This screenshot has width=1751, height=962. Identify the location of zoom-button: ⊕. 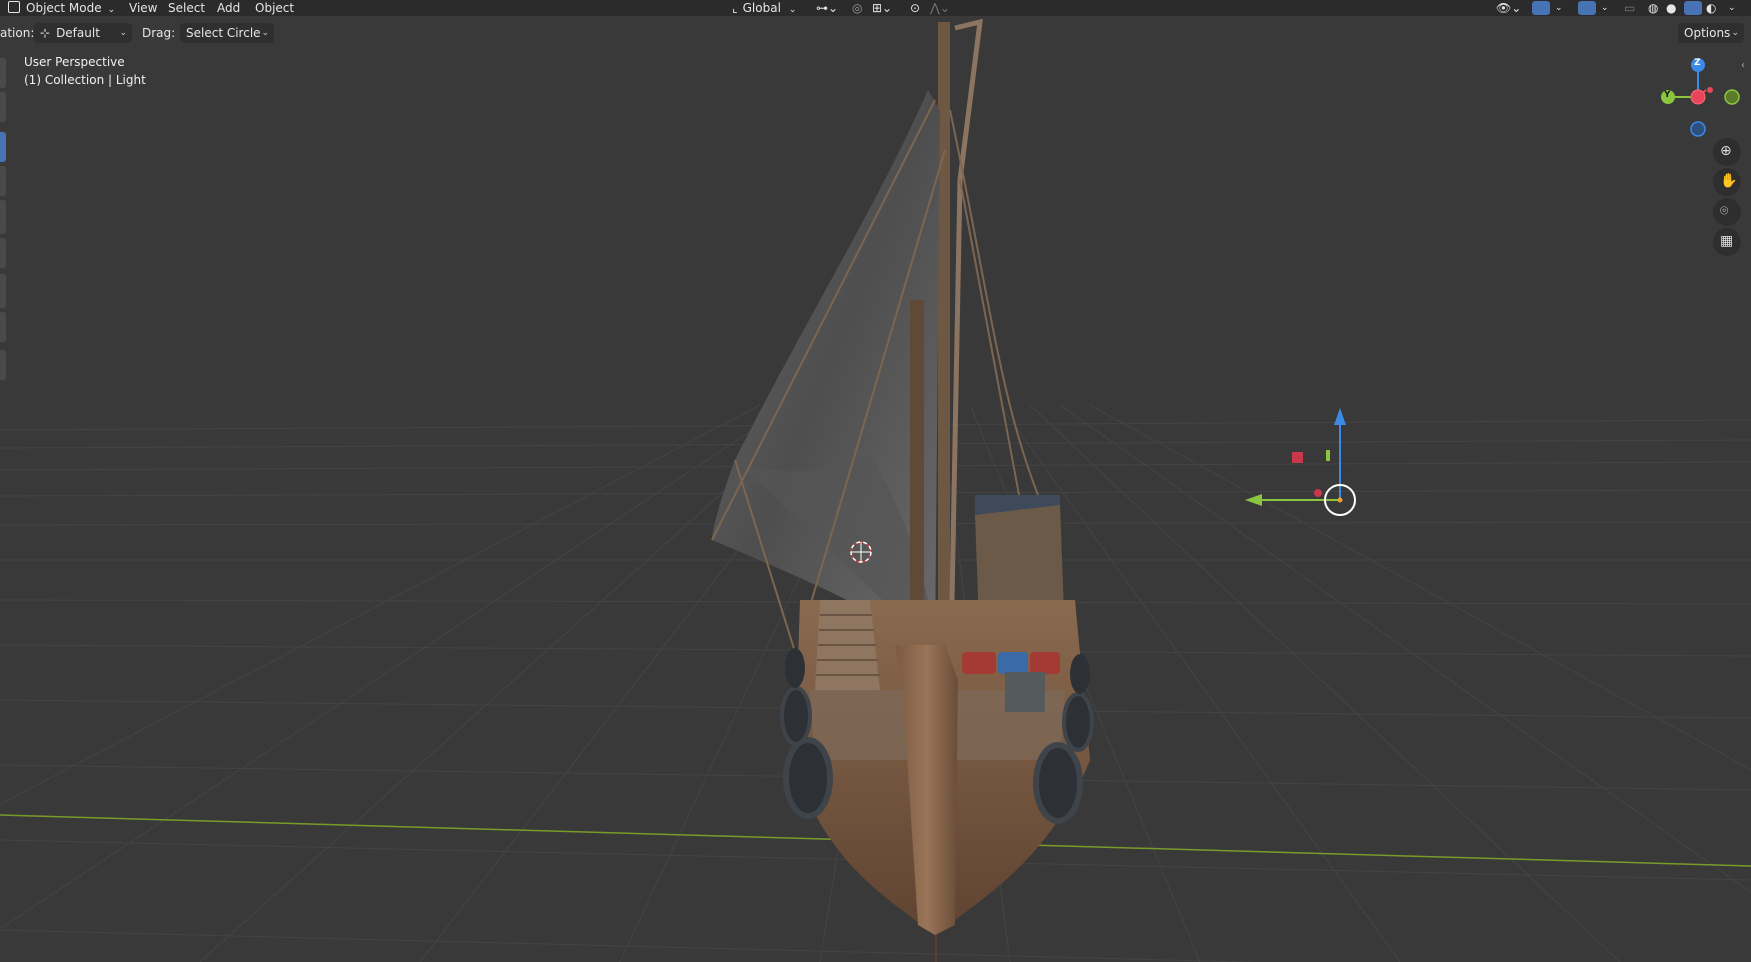
(1727, 152).